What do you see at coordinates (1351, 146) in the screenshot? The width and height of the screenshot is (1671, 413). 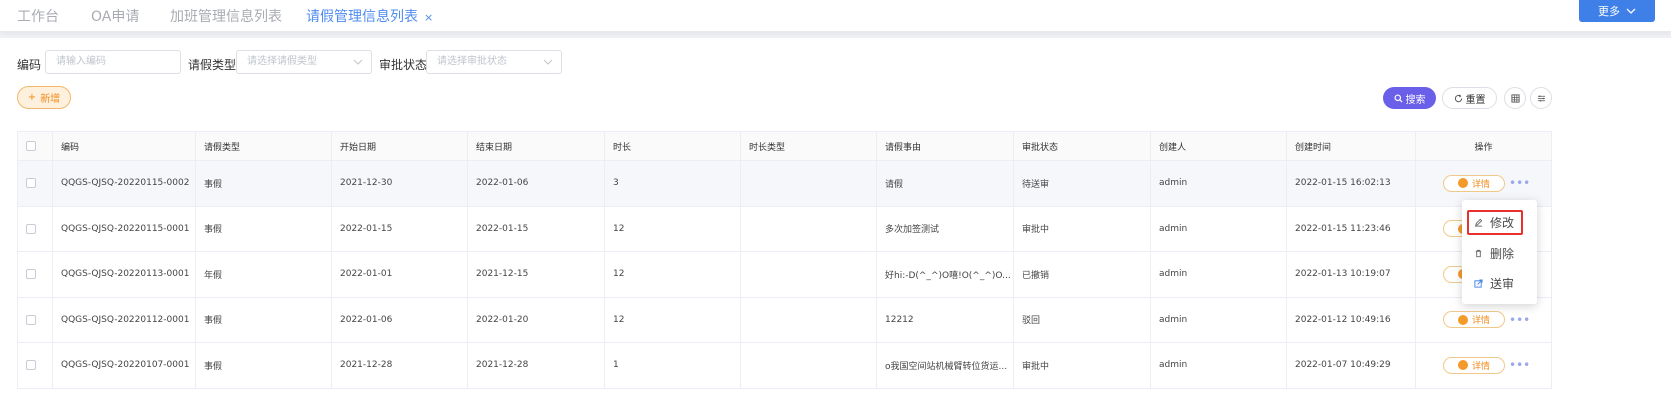 I see `column-header: 创建时间` at bounding box center [1351, 146].